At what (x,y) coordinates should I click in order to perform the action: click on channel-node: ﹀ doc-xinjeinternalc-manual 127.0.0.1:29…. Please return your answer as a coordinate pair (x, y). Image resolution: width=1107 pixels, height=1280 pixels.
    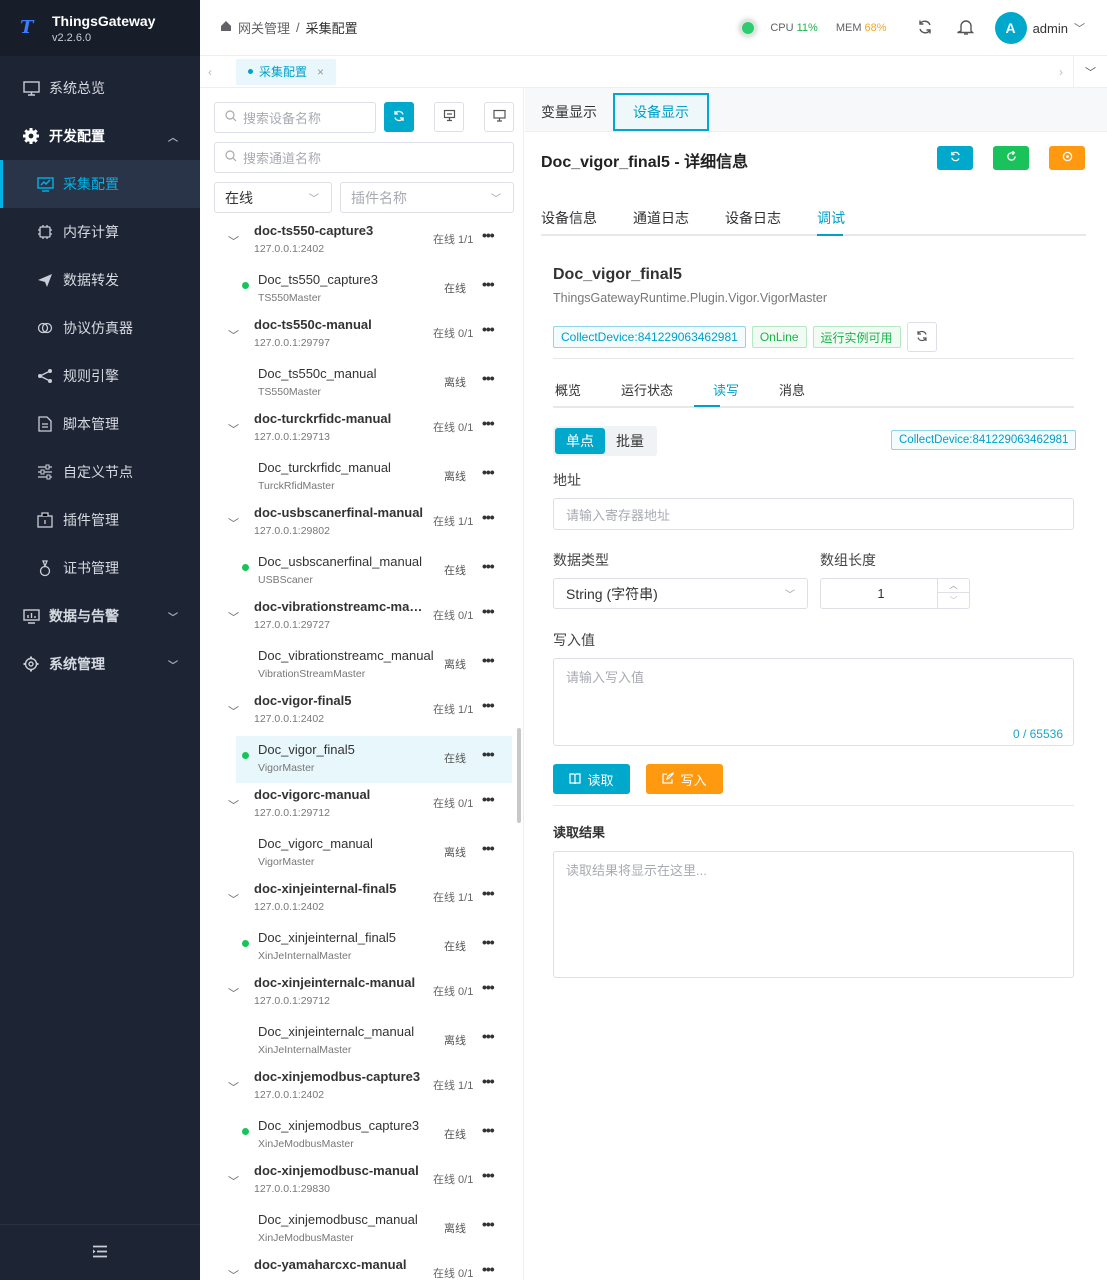
    Looking at the image, I should click on (363, 994).